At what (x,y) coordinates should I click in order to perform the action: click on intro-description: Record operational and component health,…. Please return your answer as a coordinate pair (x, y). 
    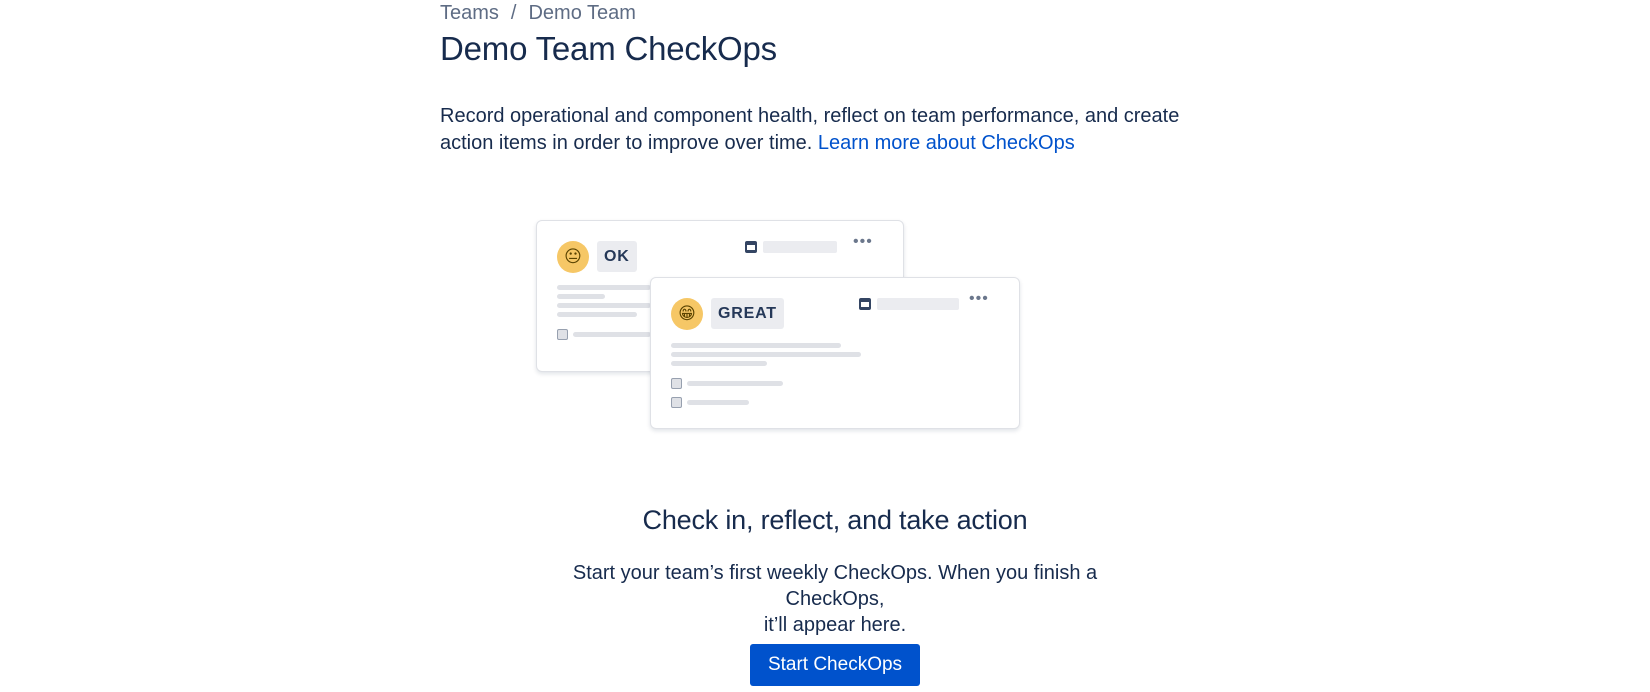
    Looking at the image, I should click on (835, 130).